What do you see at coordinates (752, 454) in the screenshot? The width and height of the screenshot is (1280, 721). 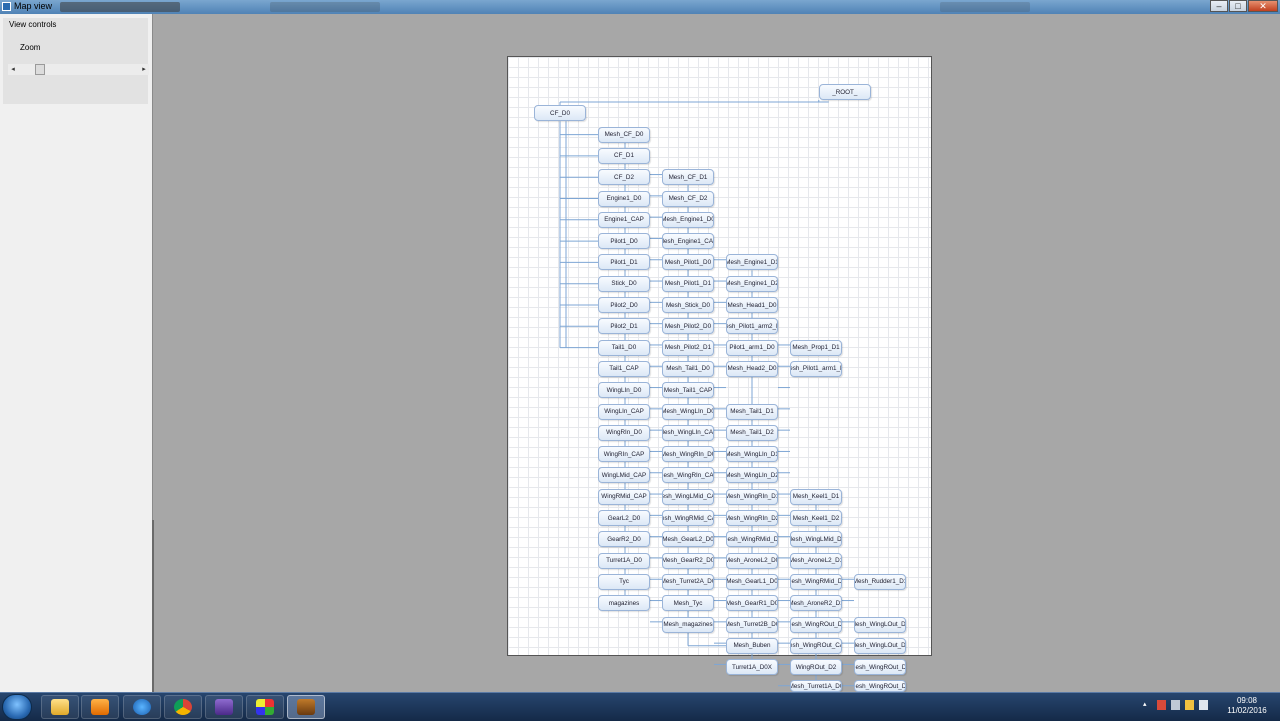 I see `tree-node-mesh-winglin-d1: Mesh_WingLIn_D1` at bounding box center [752, 454].